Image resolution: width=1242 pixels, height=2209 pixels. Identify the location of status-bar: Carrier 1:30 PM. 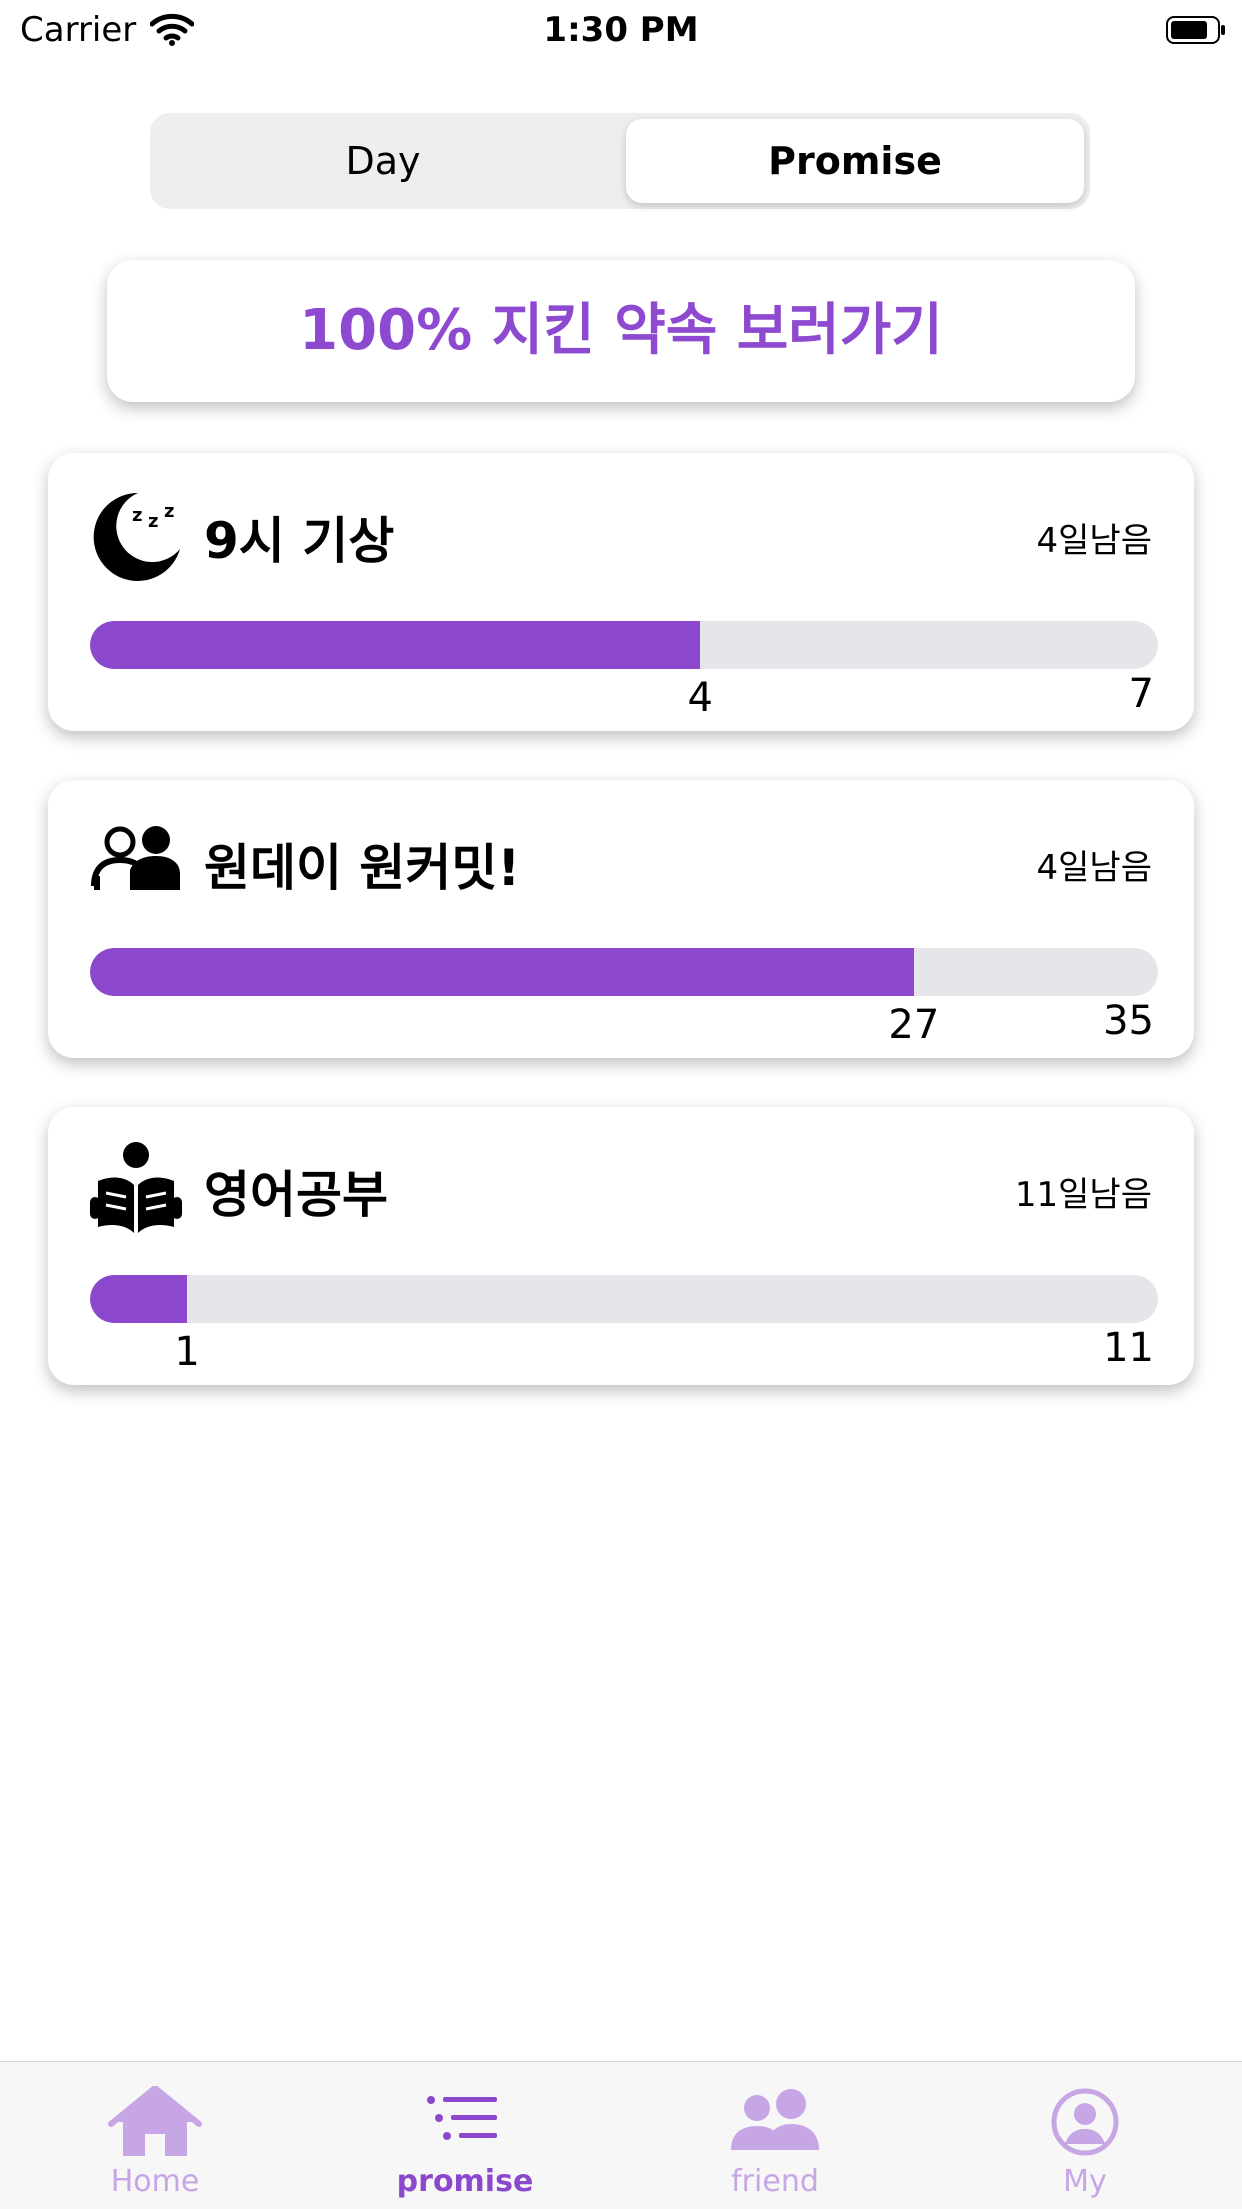
(621, 30).